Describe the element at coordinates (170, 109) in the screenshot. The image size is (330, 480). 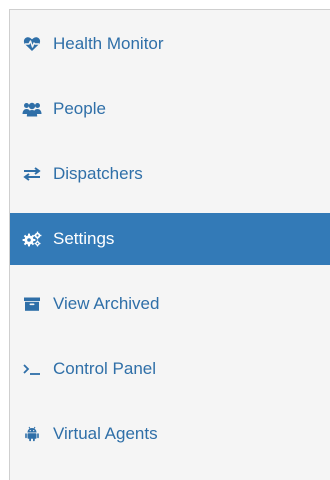
I see `nav-item-people: People` at that location.